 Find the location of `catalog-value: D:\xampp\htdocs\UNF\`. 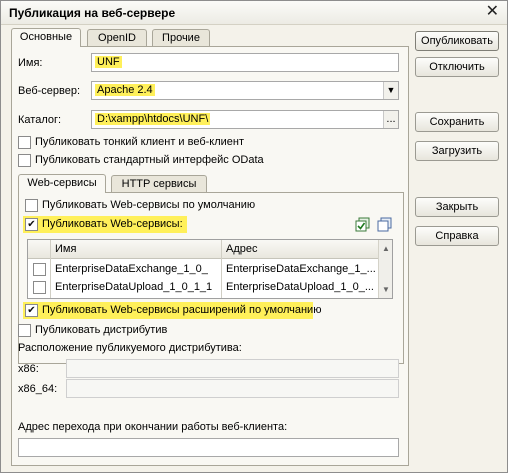

catalog-value: D:\xampp\htdocs\UNF\ is located at coordinates (153, 119).